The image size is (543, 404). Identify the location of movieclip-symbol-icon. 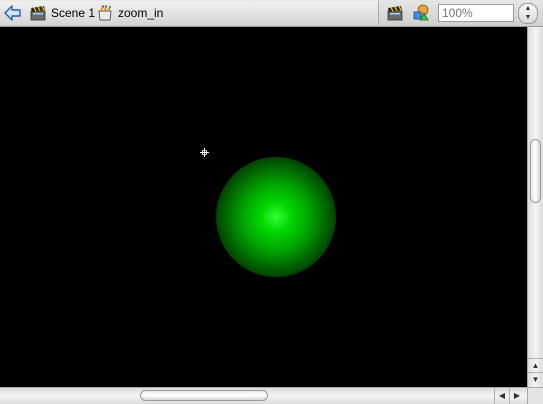
(105, 13).